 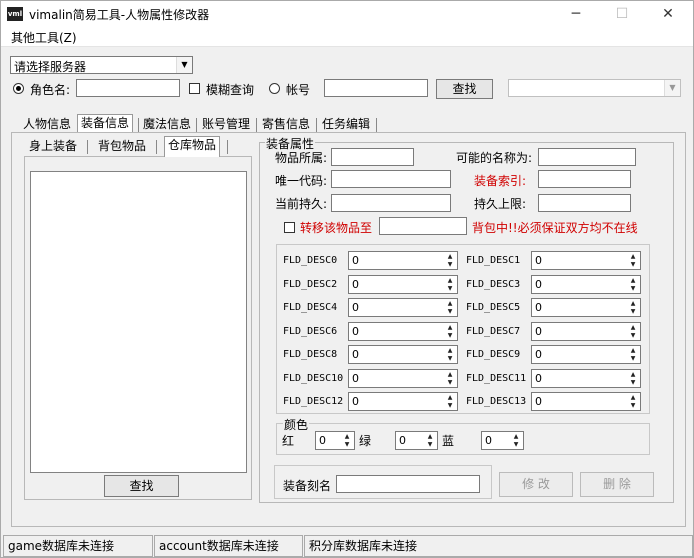 I want to click on fld-desc-label: FLD_DESC9, so click(x=493, y=354).